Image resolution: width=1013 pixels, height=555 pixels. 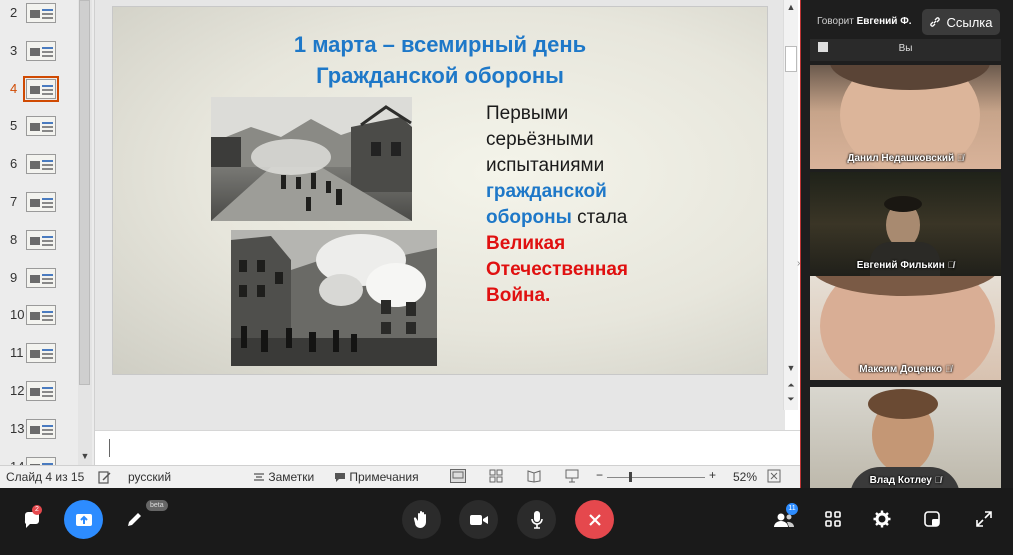 I want to click on chat-button: 2, so click(x=32, y=518).